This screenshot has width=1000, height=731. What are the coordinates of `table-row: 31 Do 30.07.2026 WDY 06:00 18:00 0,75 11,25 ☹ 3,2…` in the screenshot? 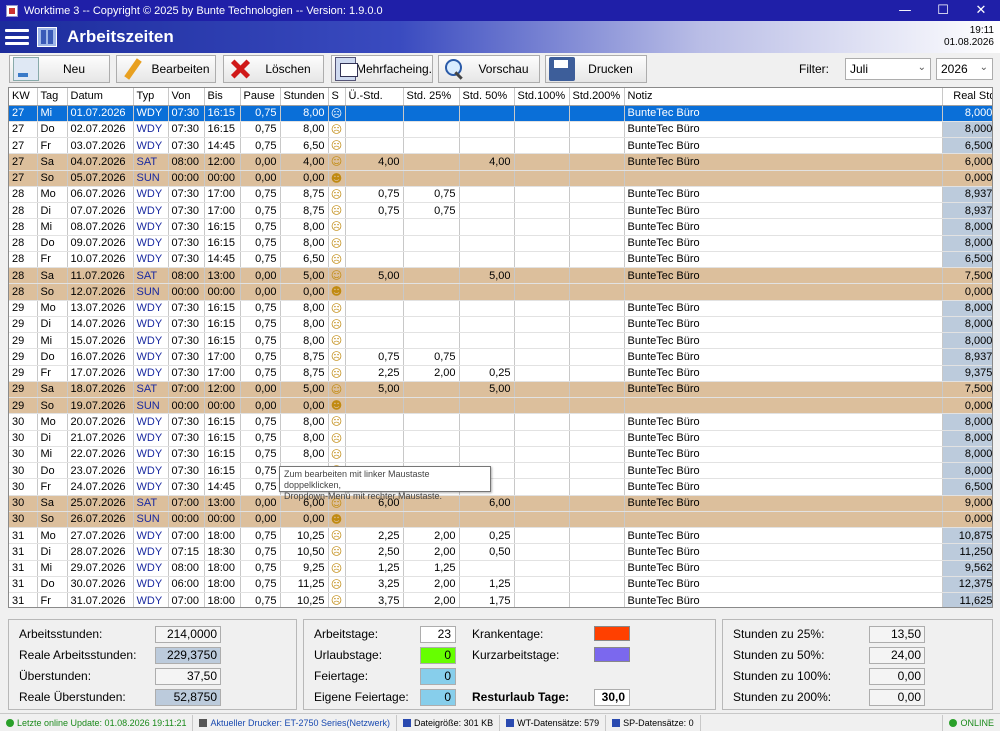 It's located at (500, 585).